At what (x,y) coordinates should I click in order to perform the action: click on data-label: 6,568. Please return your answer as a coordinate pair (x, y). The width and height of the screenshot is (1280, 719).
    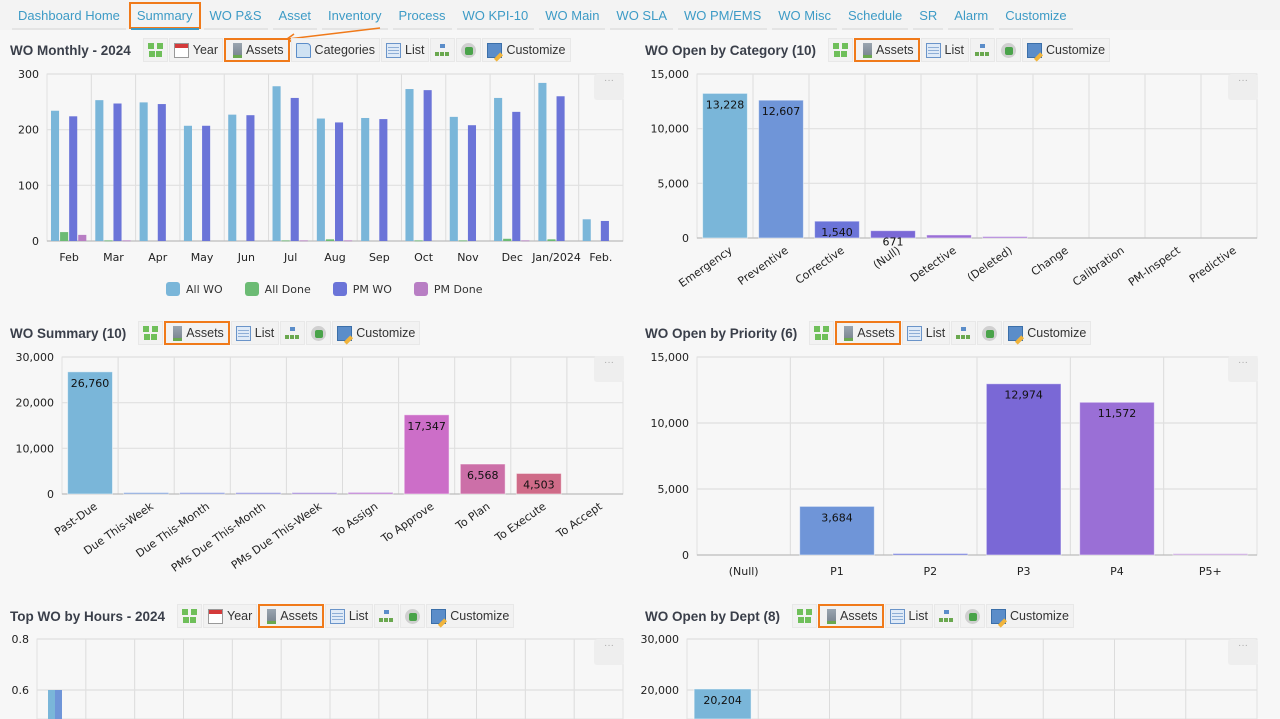
    Looking at the image, I should click on (483, 475).